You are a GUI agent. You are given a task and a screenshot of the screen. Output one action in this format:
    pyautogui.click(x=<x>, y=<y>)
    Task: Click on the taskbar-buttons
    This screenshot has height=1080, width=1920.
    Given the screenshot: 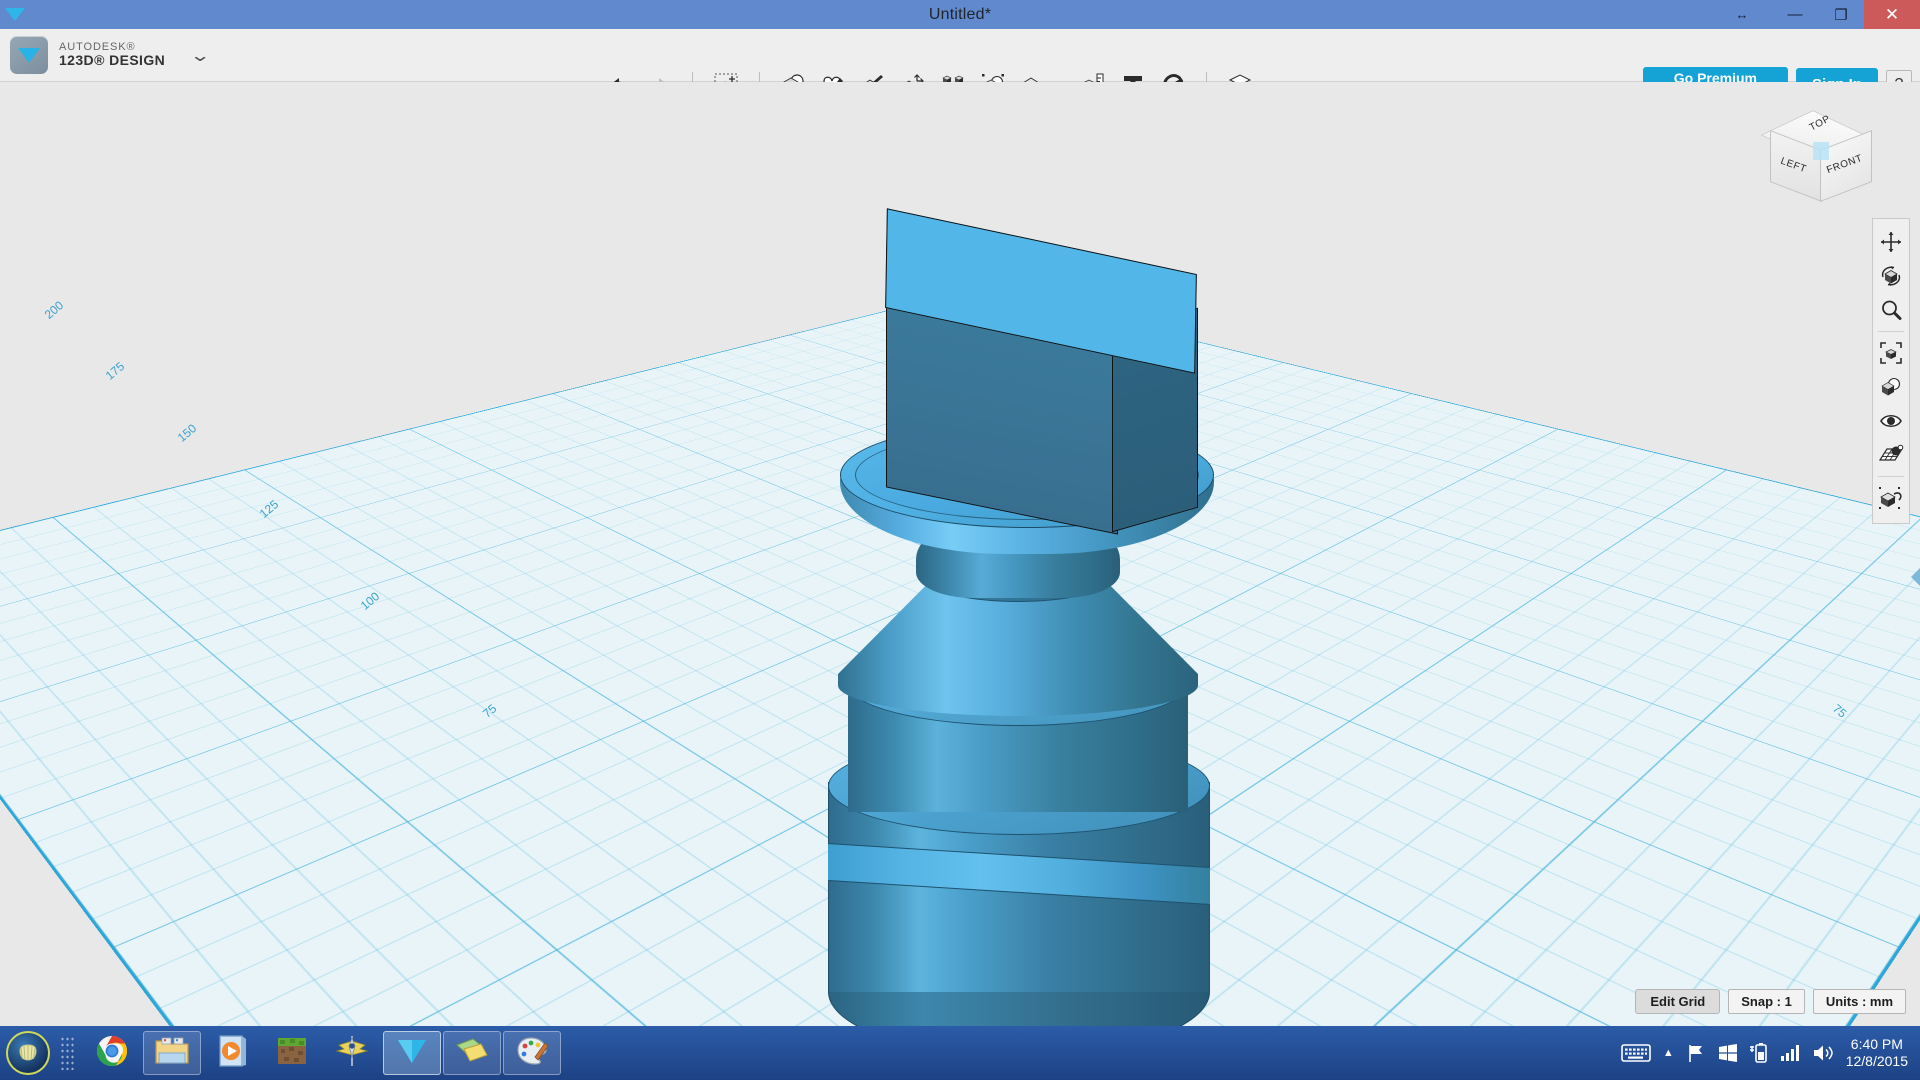 What is the action you would take?
    pyautogui.click(x=322, y=1053)
    